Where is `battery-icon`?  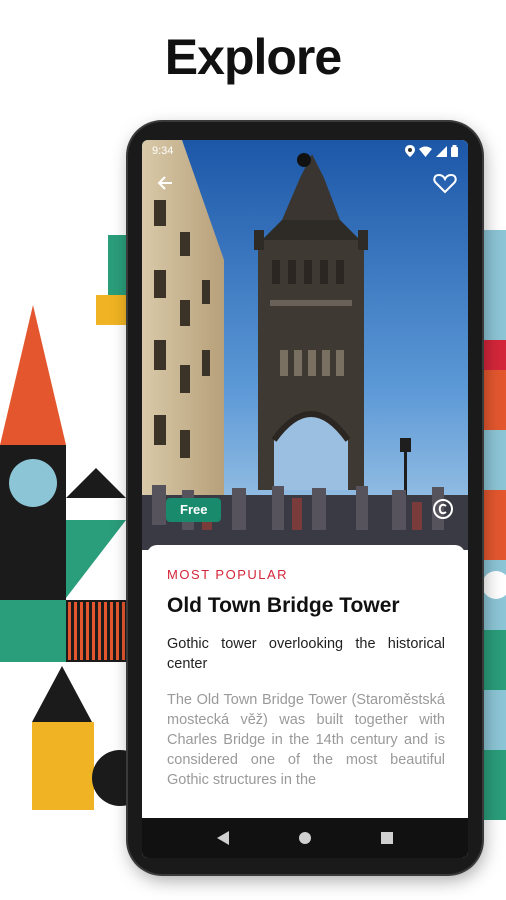
battery-icon is located at coordinates (454, 151).